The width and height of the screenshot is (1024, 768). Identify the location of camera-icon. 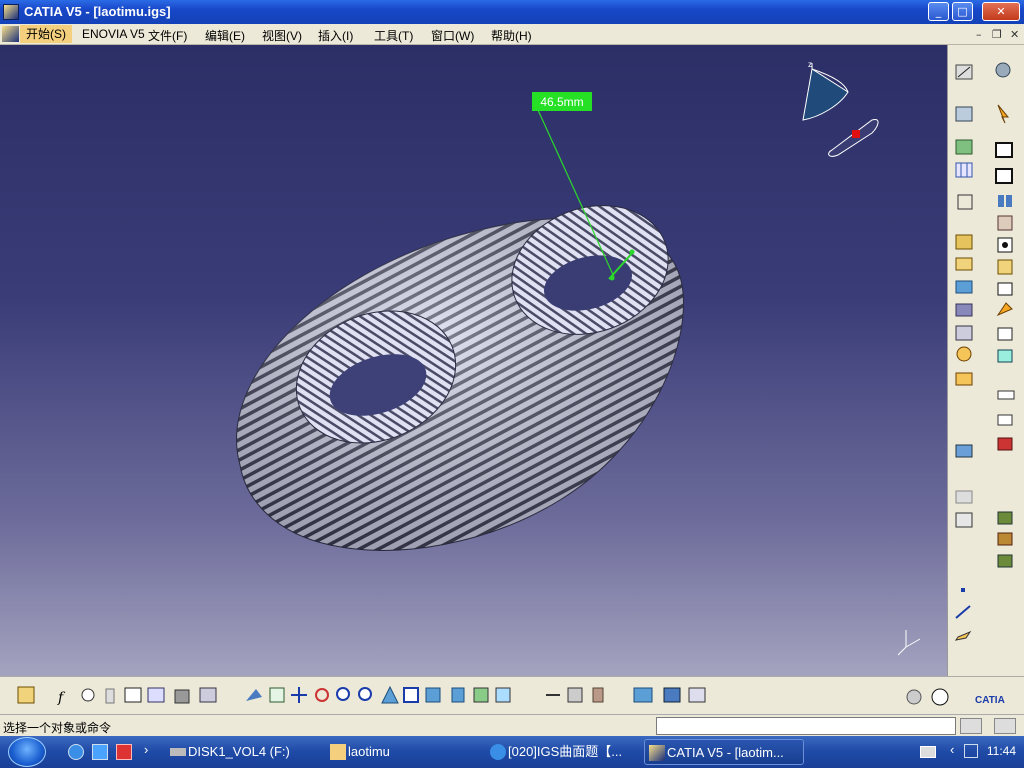
(1005, 518).